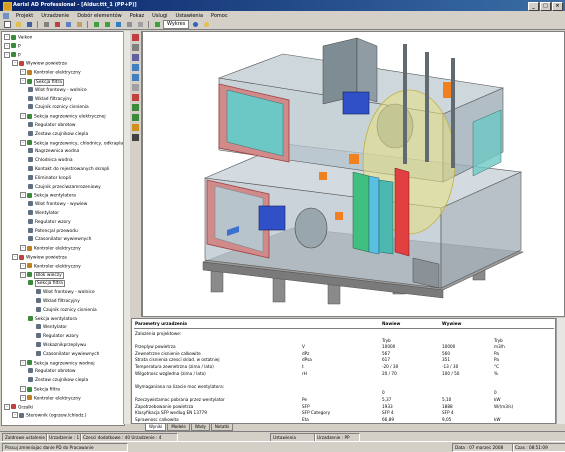  I want to click on panel-scrollbar, so click(560, 371).